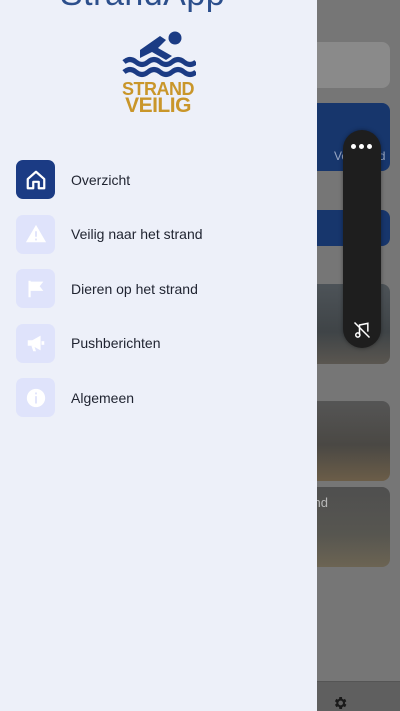 This screenshot has width=400, height=711. I want to click on more-options-icon, so click(361, 146).